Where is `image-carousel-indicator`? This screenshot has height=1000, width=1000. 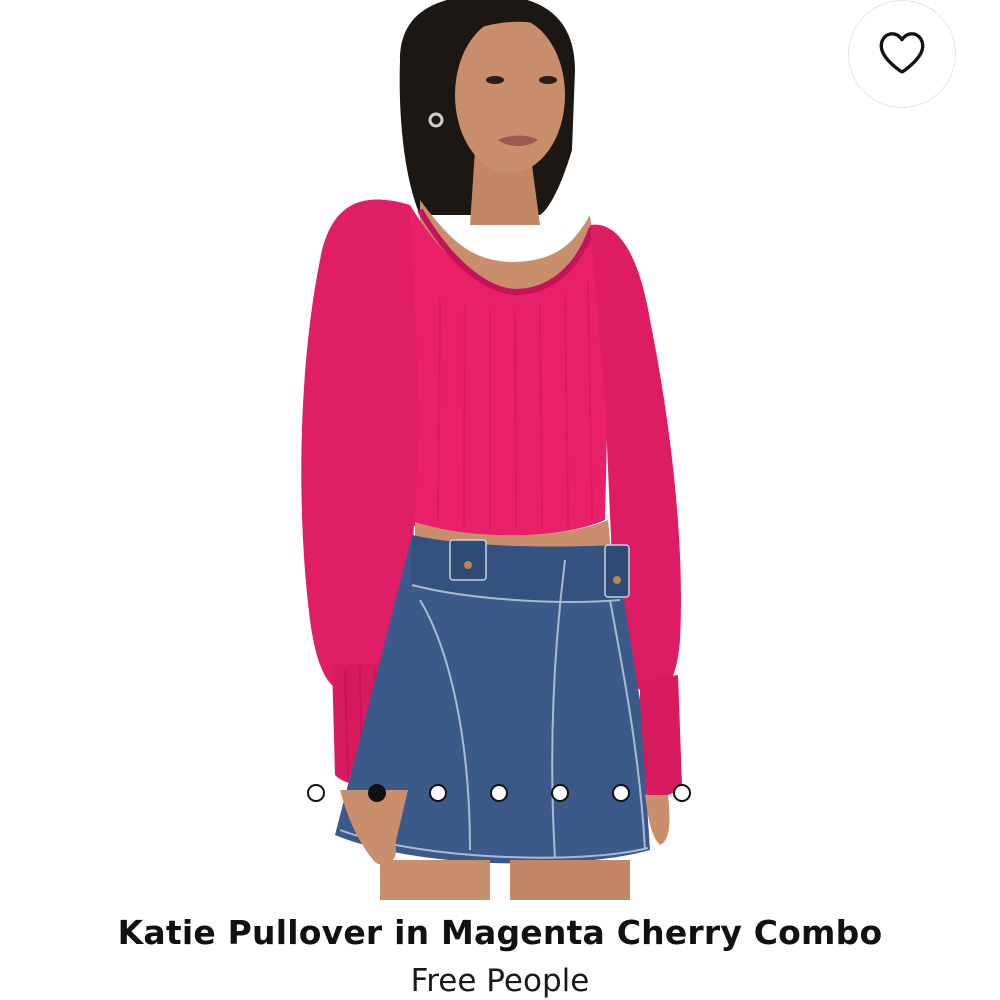 image-carousel-indicator is located at coordinates (500, 794).